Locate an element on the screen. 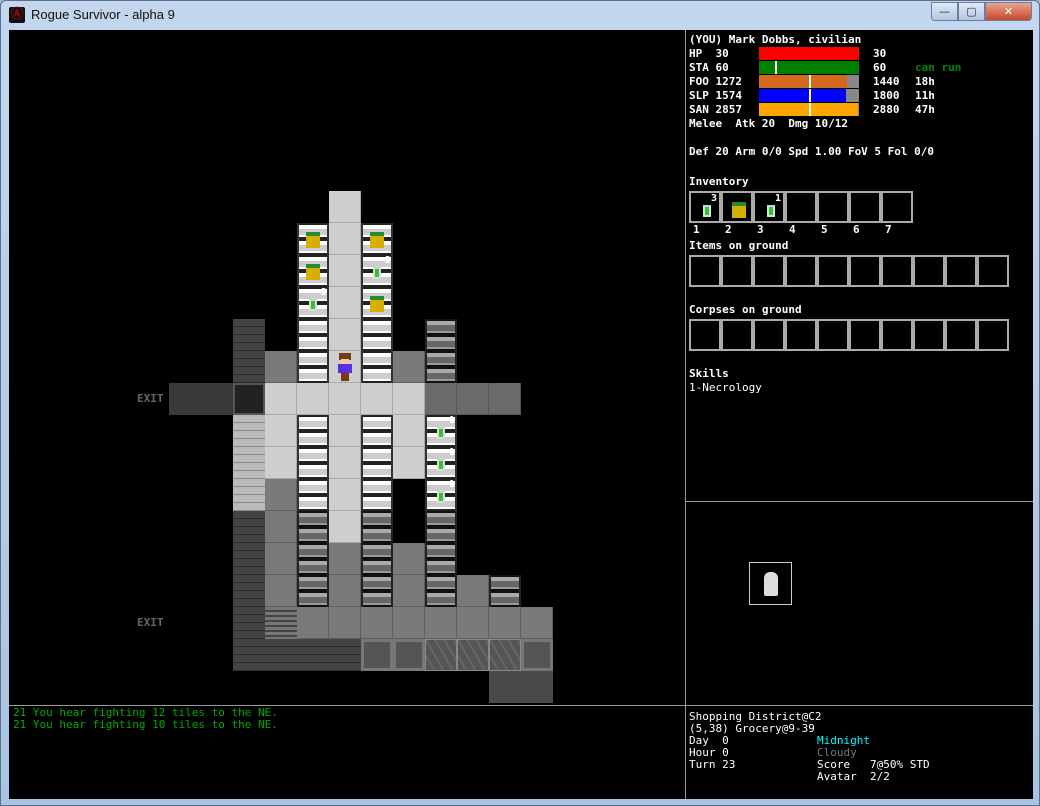 This screenshot has width=1040, height=806. bag-icon is located at coordinates (377, 304).